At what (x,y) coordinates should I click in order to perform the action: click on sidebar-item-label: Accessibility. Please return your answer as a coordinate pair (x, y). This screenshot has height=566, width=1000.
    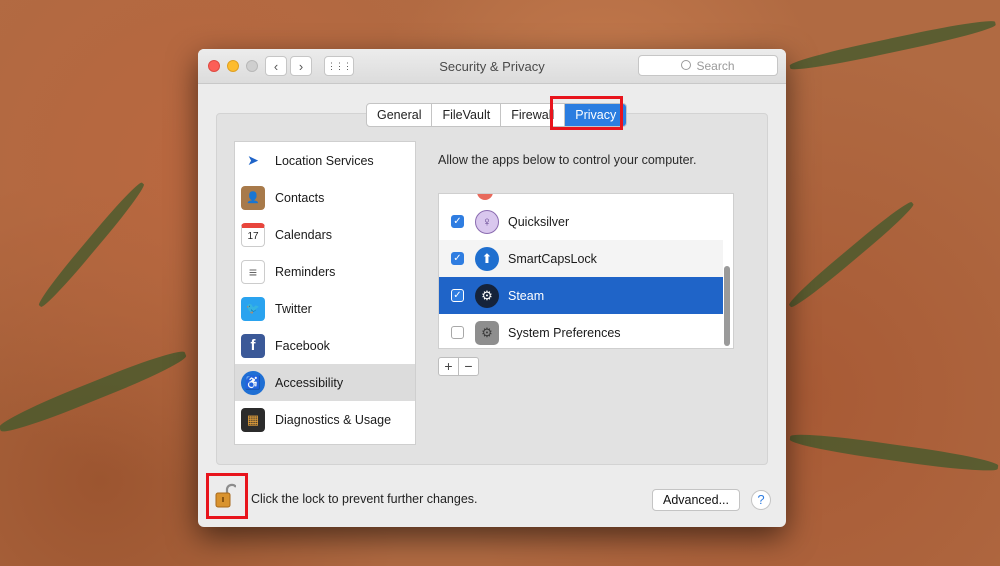
    Looking at the image, I should click on (309, 382).